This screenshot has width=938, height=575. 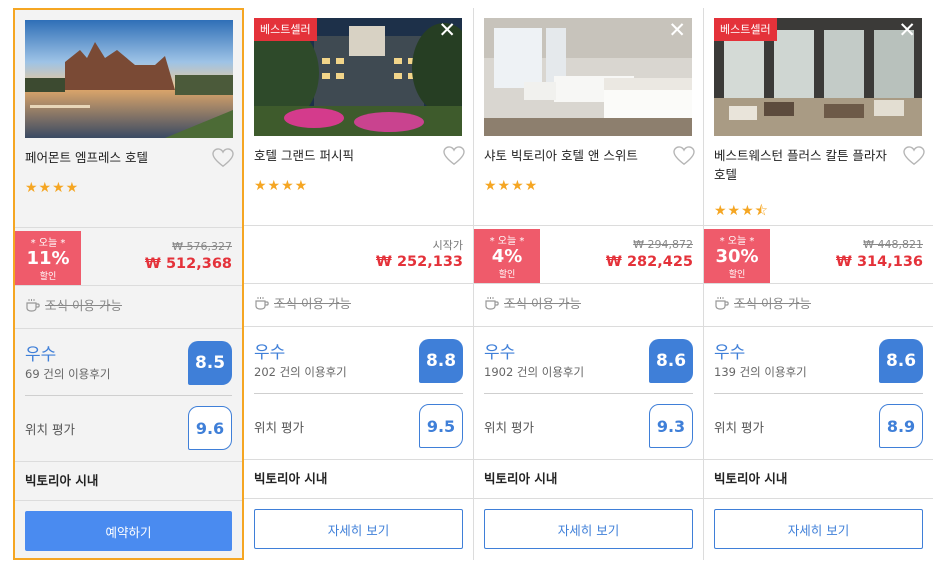 What do you see at coordinates (128, 531) in the screenshot?
I see `book-button: 예약하기` at bounding box center [128, 531].